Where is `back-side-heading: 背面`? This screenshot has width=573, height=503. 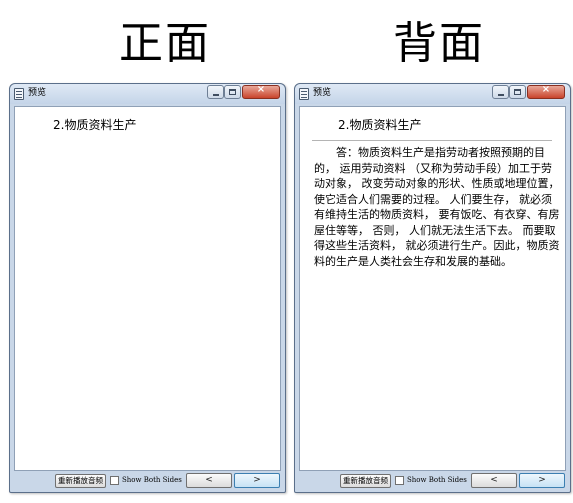 back-side-heading: 背面 is located at coordinates (439, 43).